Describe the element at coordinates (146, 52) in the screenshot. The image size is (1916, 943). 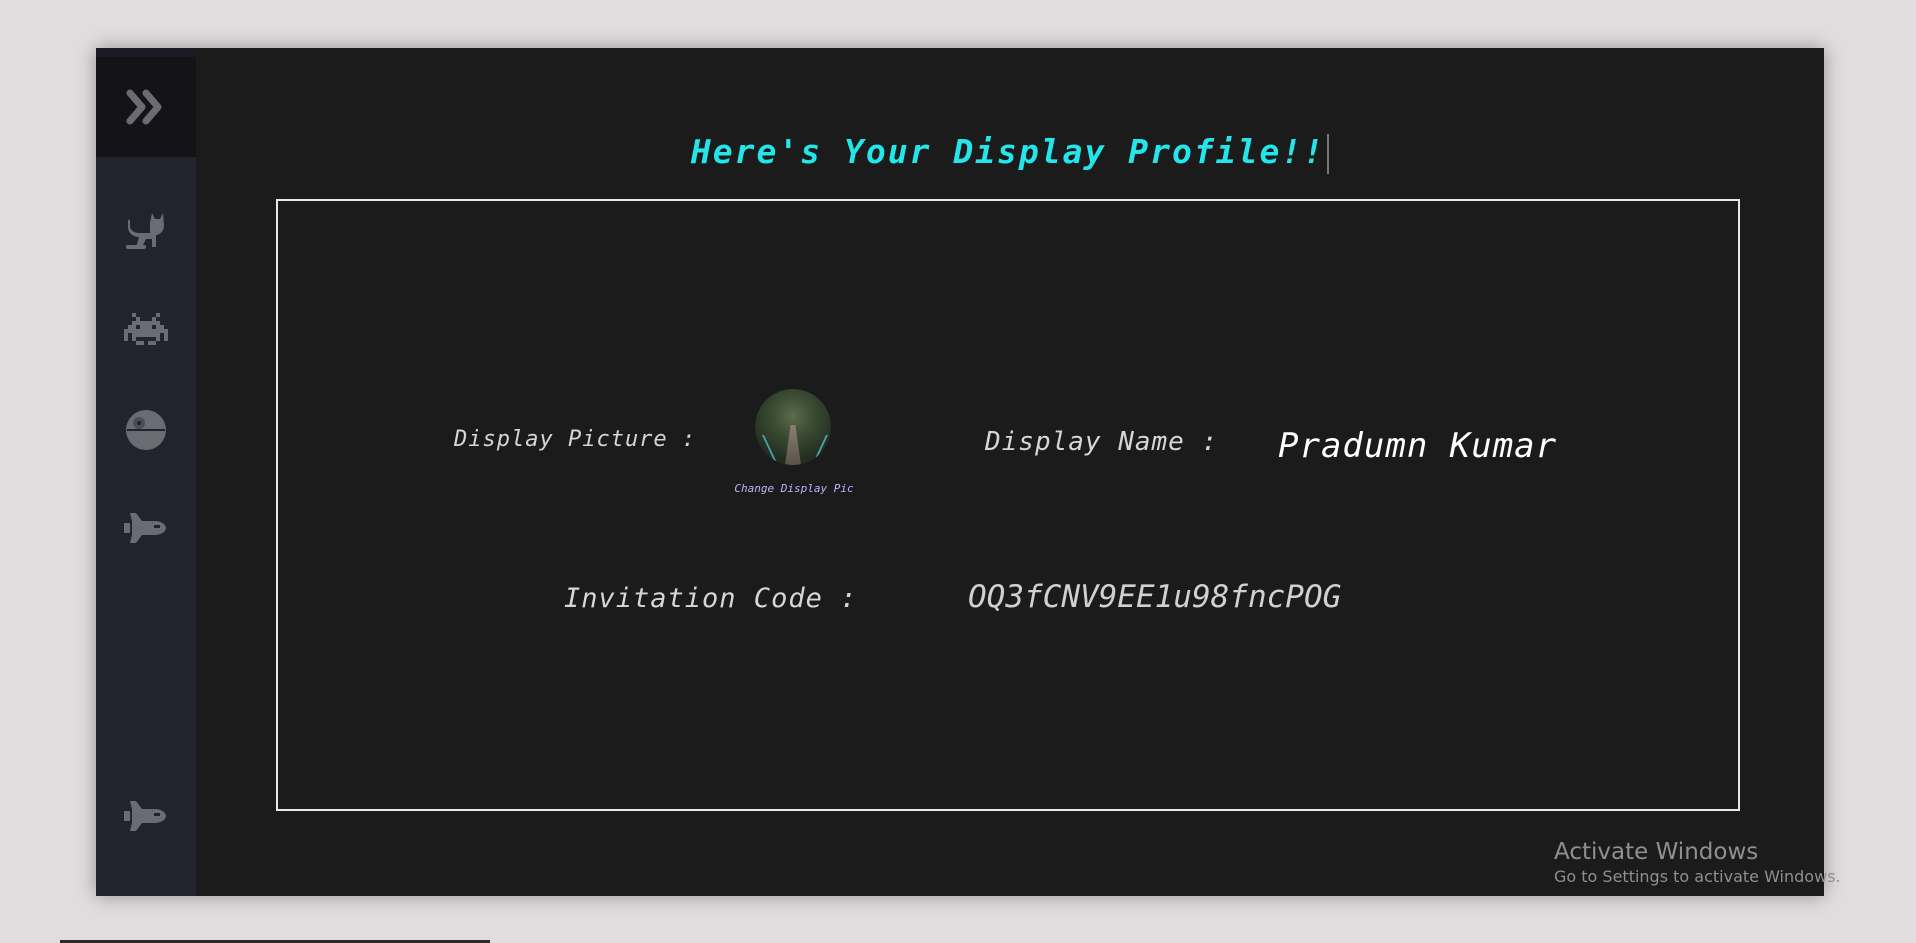
I see `sidebar-top-strip` at that location.